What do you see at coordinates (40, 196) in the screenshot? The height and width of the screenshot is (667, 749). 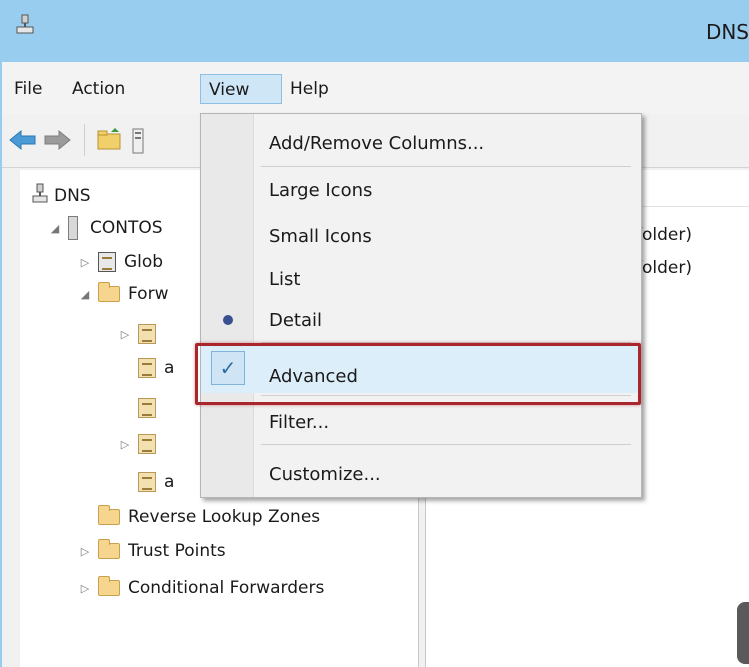 I see `dns-icon` at bounding box center [40, 196].